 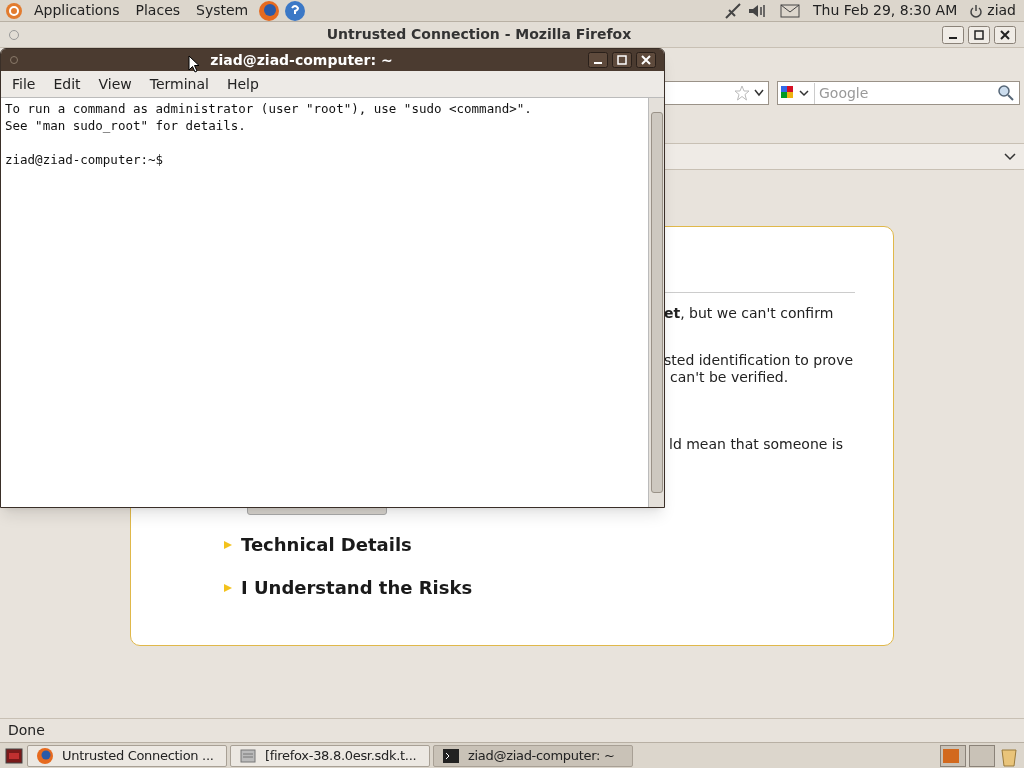 What do you see at coordinates (24, 84) in the screenshot?
I see `menu-item: File` at bounding box center [24, 84].